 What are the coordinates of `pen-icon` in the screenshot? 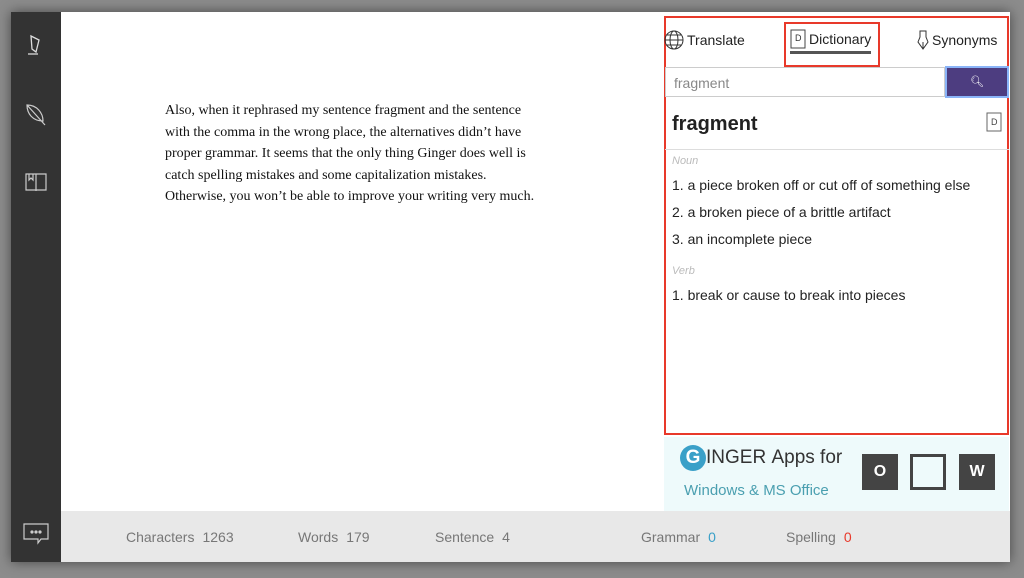 It's located at (923, 40).